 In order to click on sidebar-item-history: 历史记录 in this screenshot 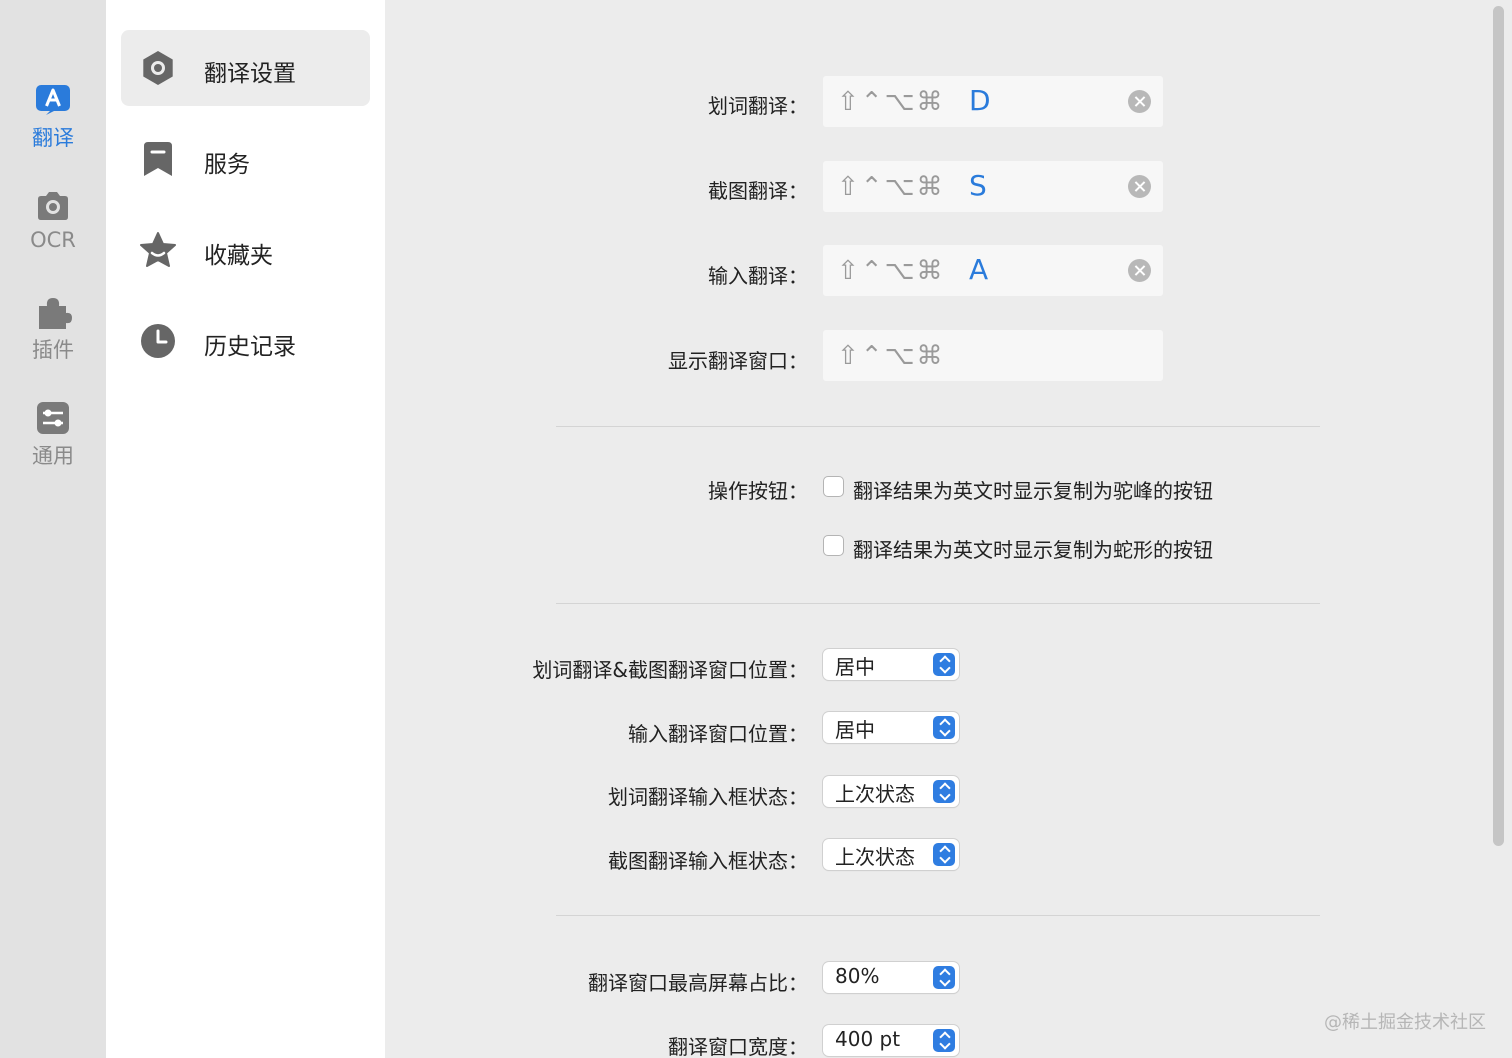, I will do `click(245, 341)`.